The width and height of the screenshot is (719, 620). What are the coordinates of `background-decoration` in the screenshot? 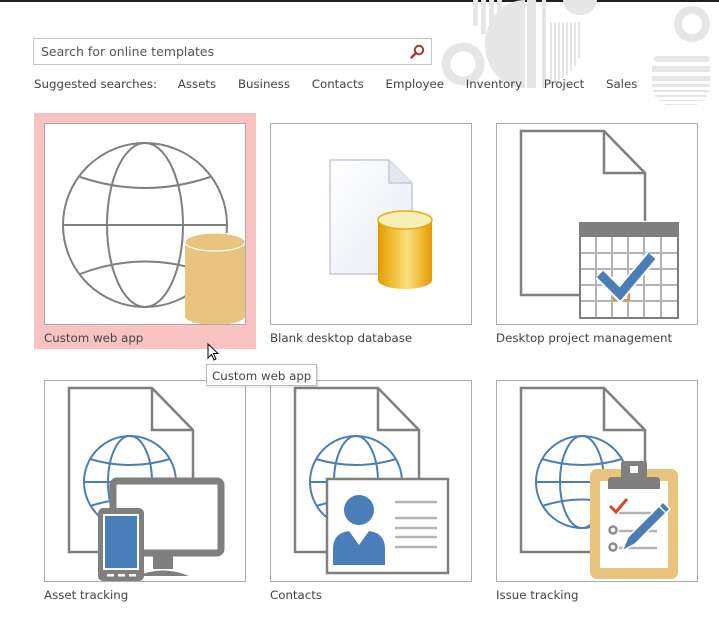 It's located at (575, 52).